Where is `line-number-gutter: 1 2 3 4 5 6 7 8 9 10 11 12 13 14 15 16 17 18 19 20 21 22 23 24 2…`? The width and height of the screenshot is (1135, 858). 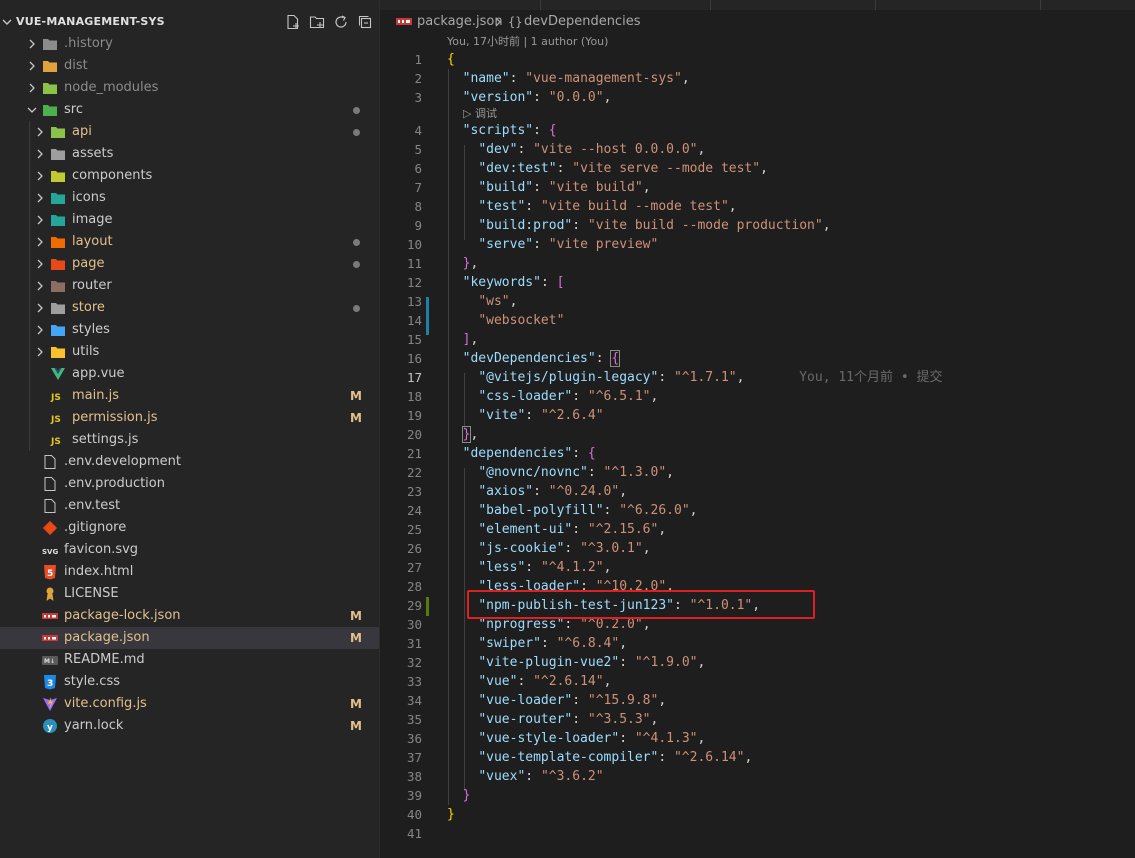 line-number-gutter: 1 2 3 4 5 6 7 8 9 10 11 12 13 14 15 16 17 18 19 20 21 22 23 24 2… is located at coordinates (401, 446).